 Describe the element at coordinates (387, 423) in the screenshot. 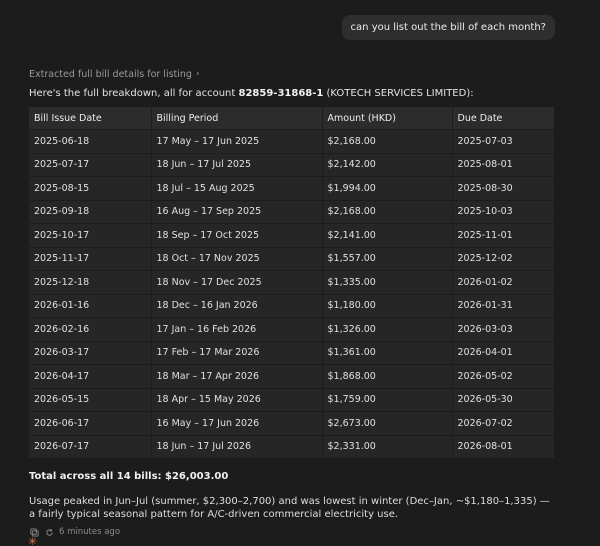

I see `amount-cell: $2,673.00` at that location.